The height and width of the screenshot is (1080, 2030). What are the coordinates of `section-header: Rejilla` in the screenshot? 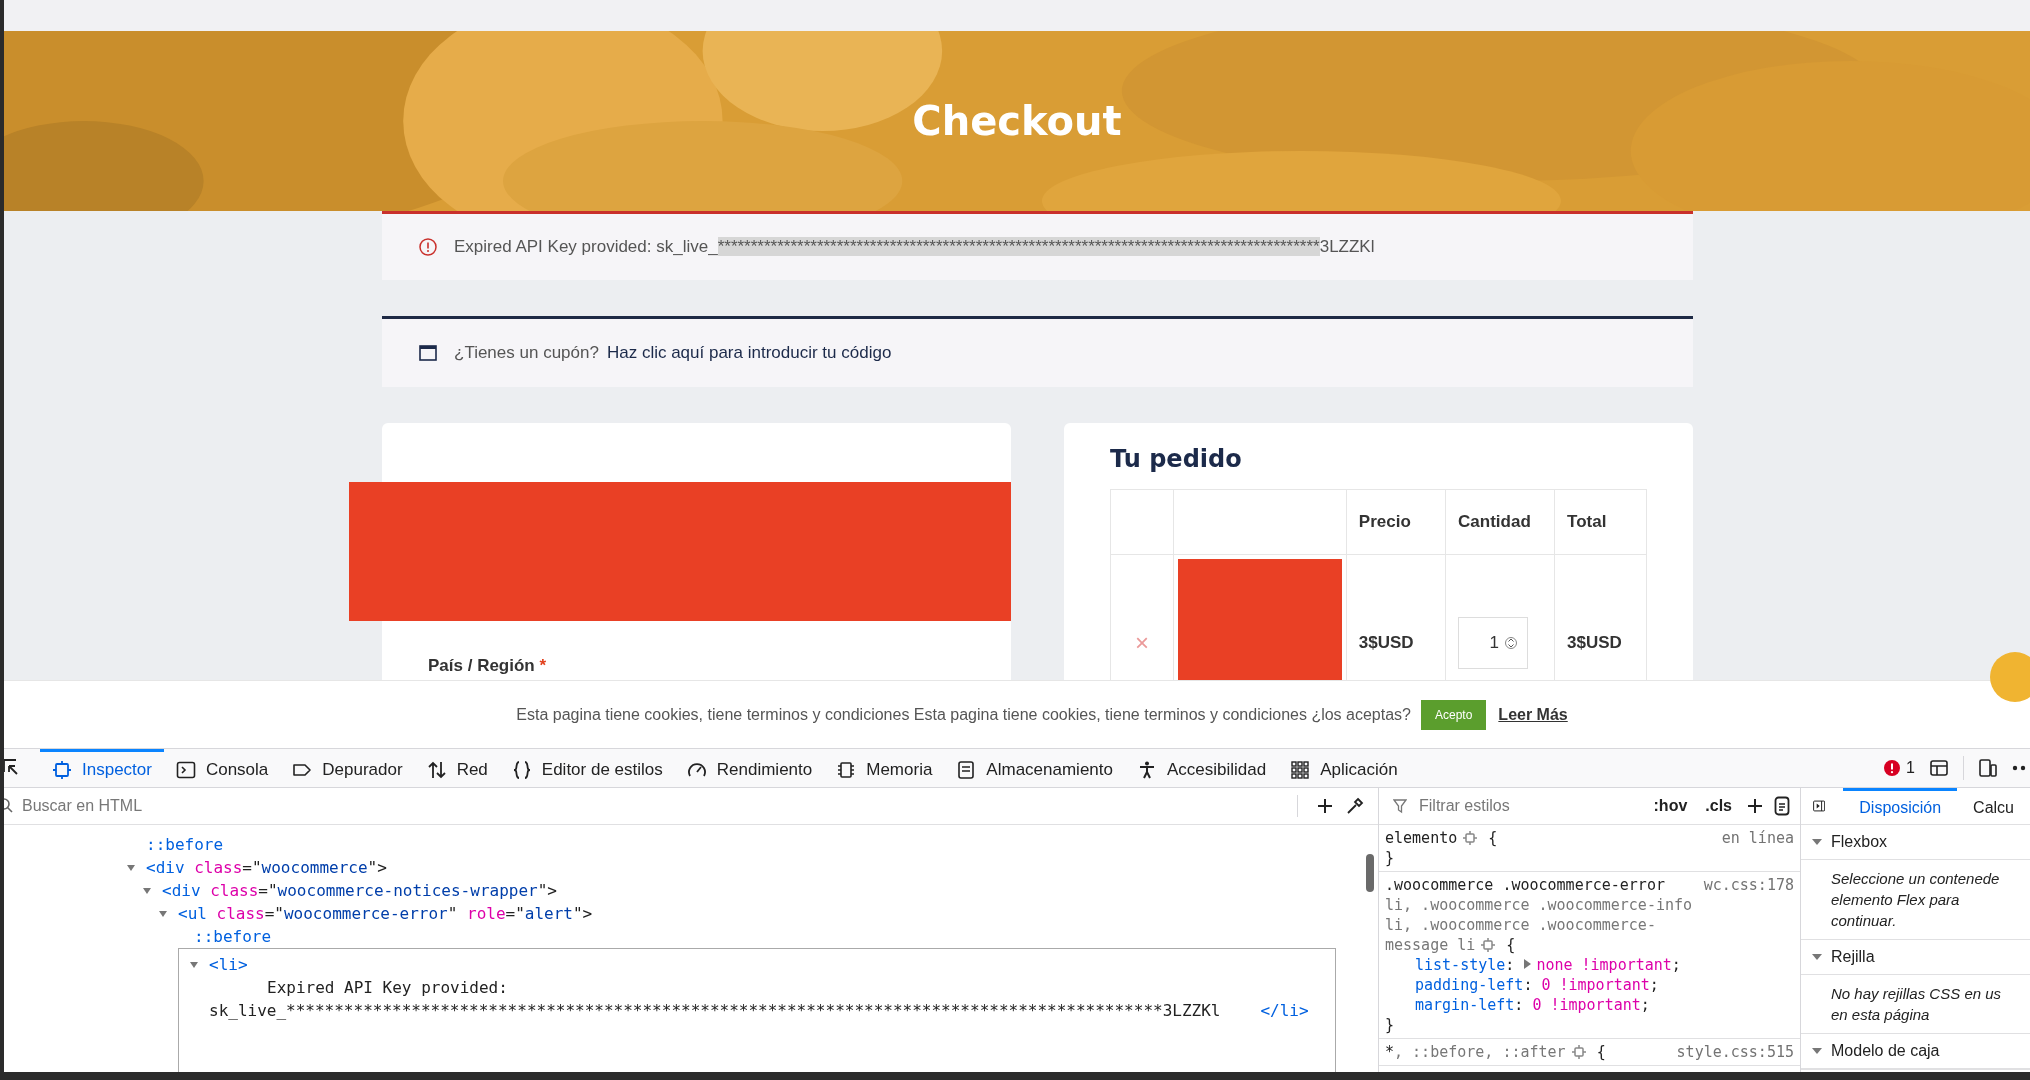 It's located at (1915, 957).